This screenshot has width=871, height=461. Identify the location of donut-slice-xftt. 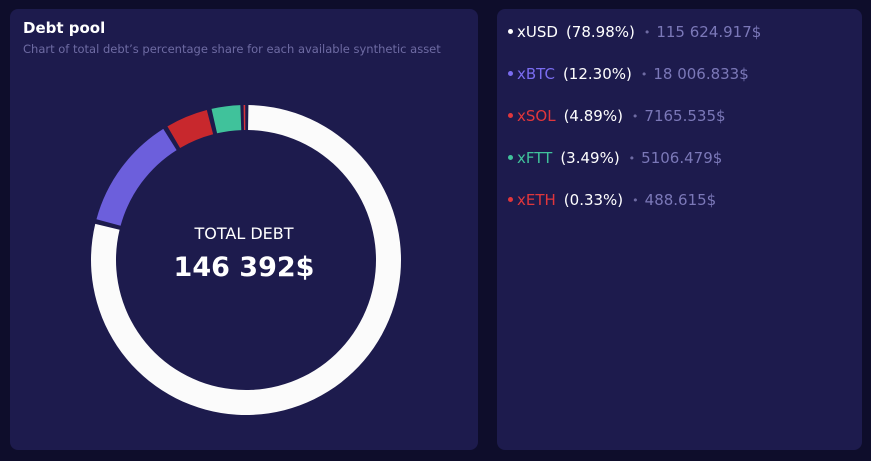
(226, 119).